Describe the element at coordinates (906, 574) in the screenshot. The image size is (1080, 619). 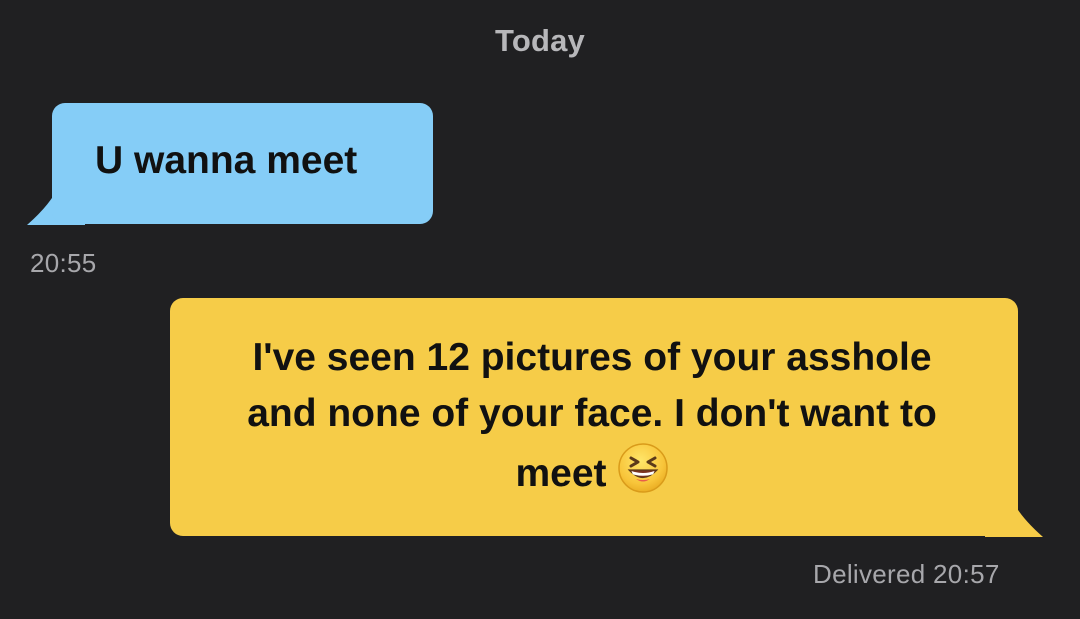
I see `outgoing-message-status-time: Delivered 20:57` at that location.